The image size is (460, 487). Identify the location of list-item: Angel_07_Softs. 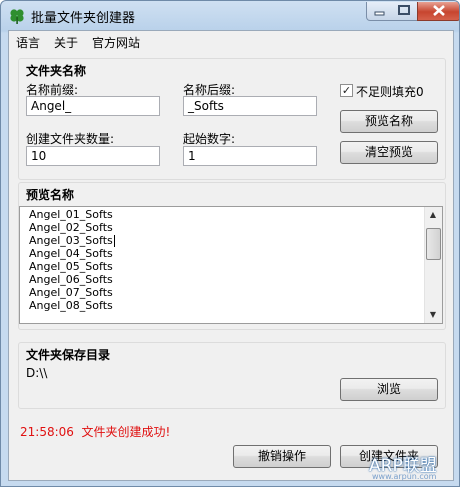
(71, 292).